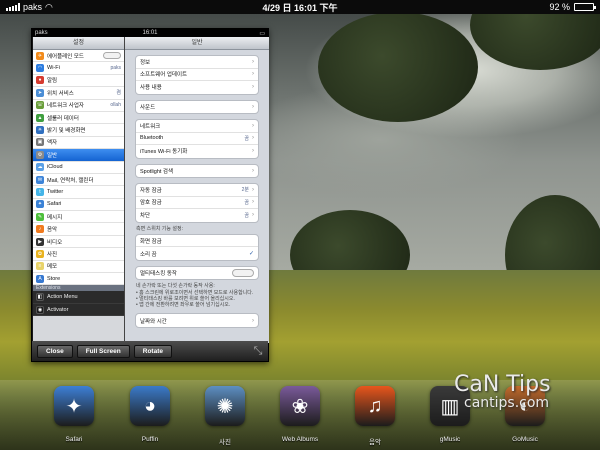  I want to click on multitask-note-line: • 홈 스크린에 위로조이면서 선택하면 모드로 사용합니다., so click(195, 292).